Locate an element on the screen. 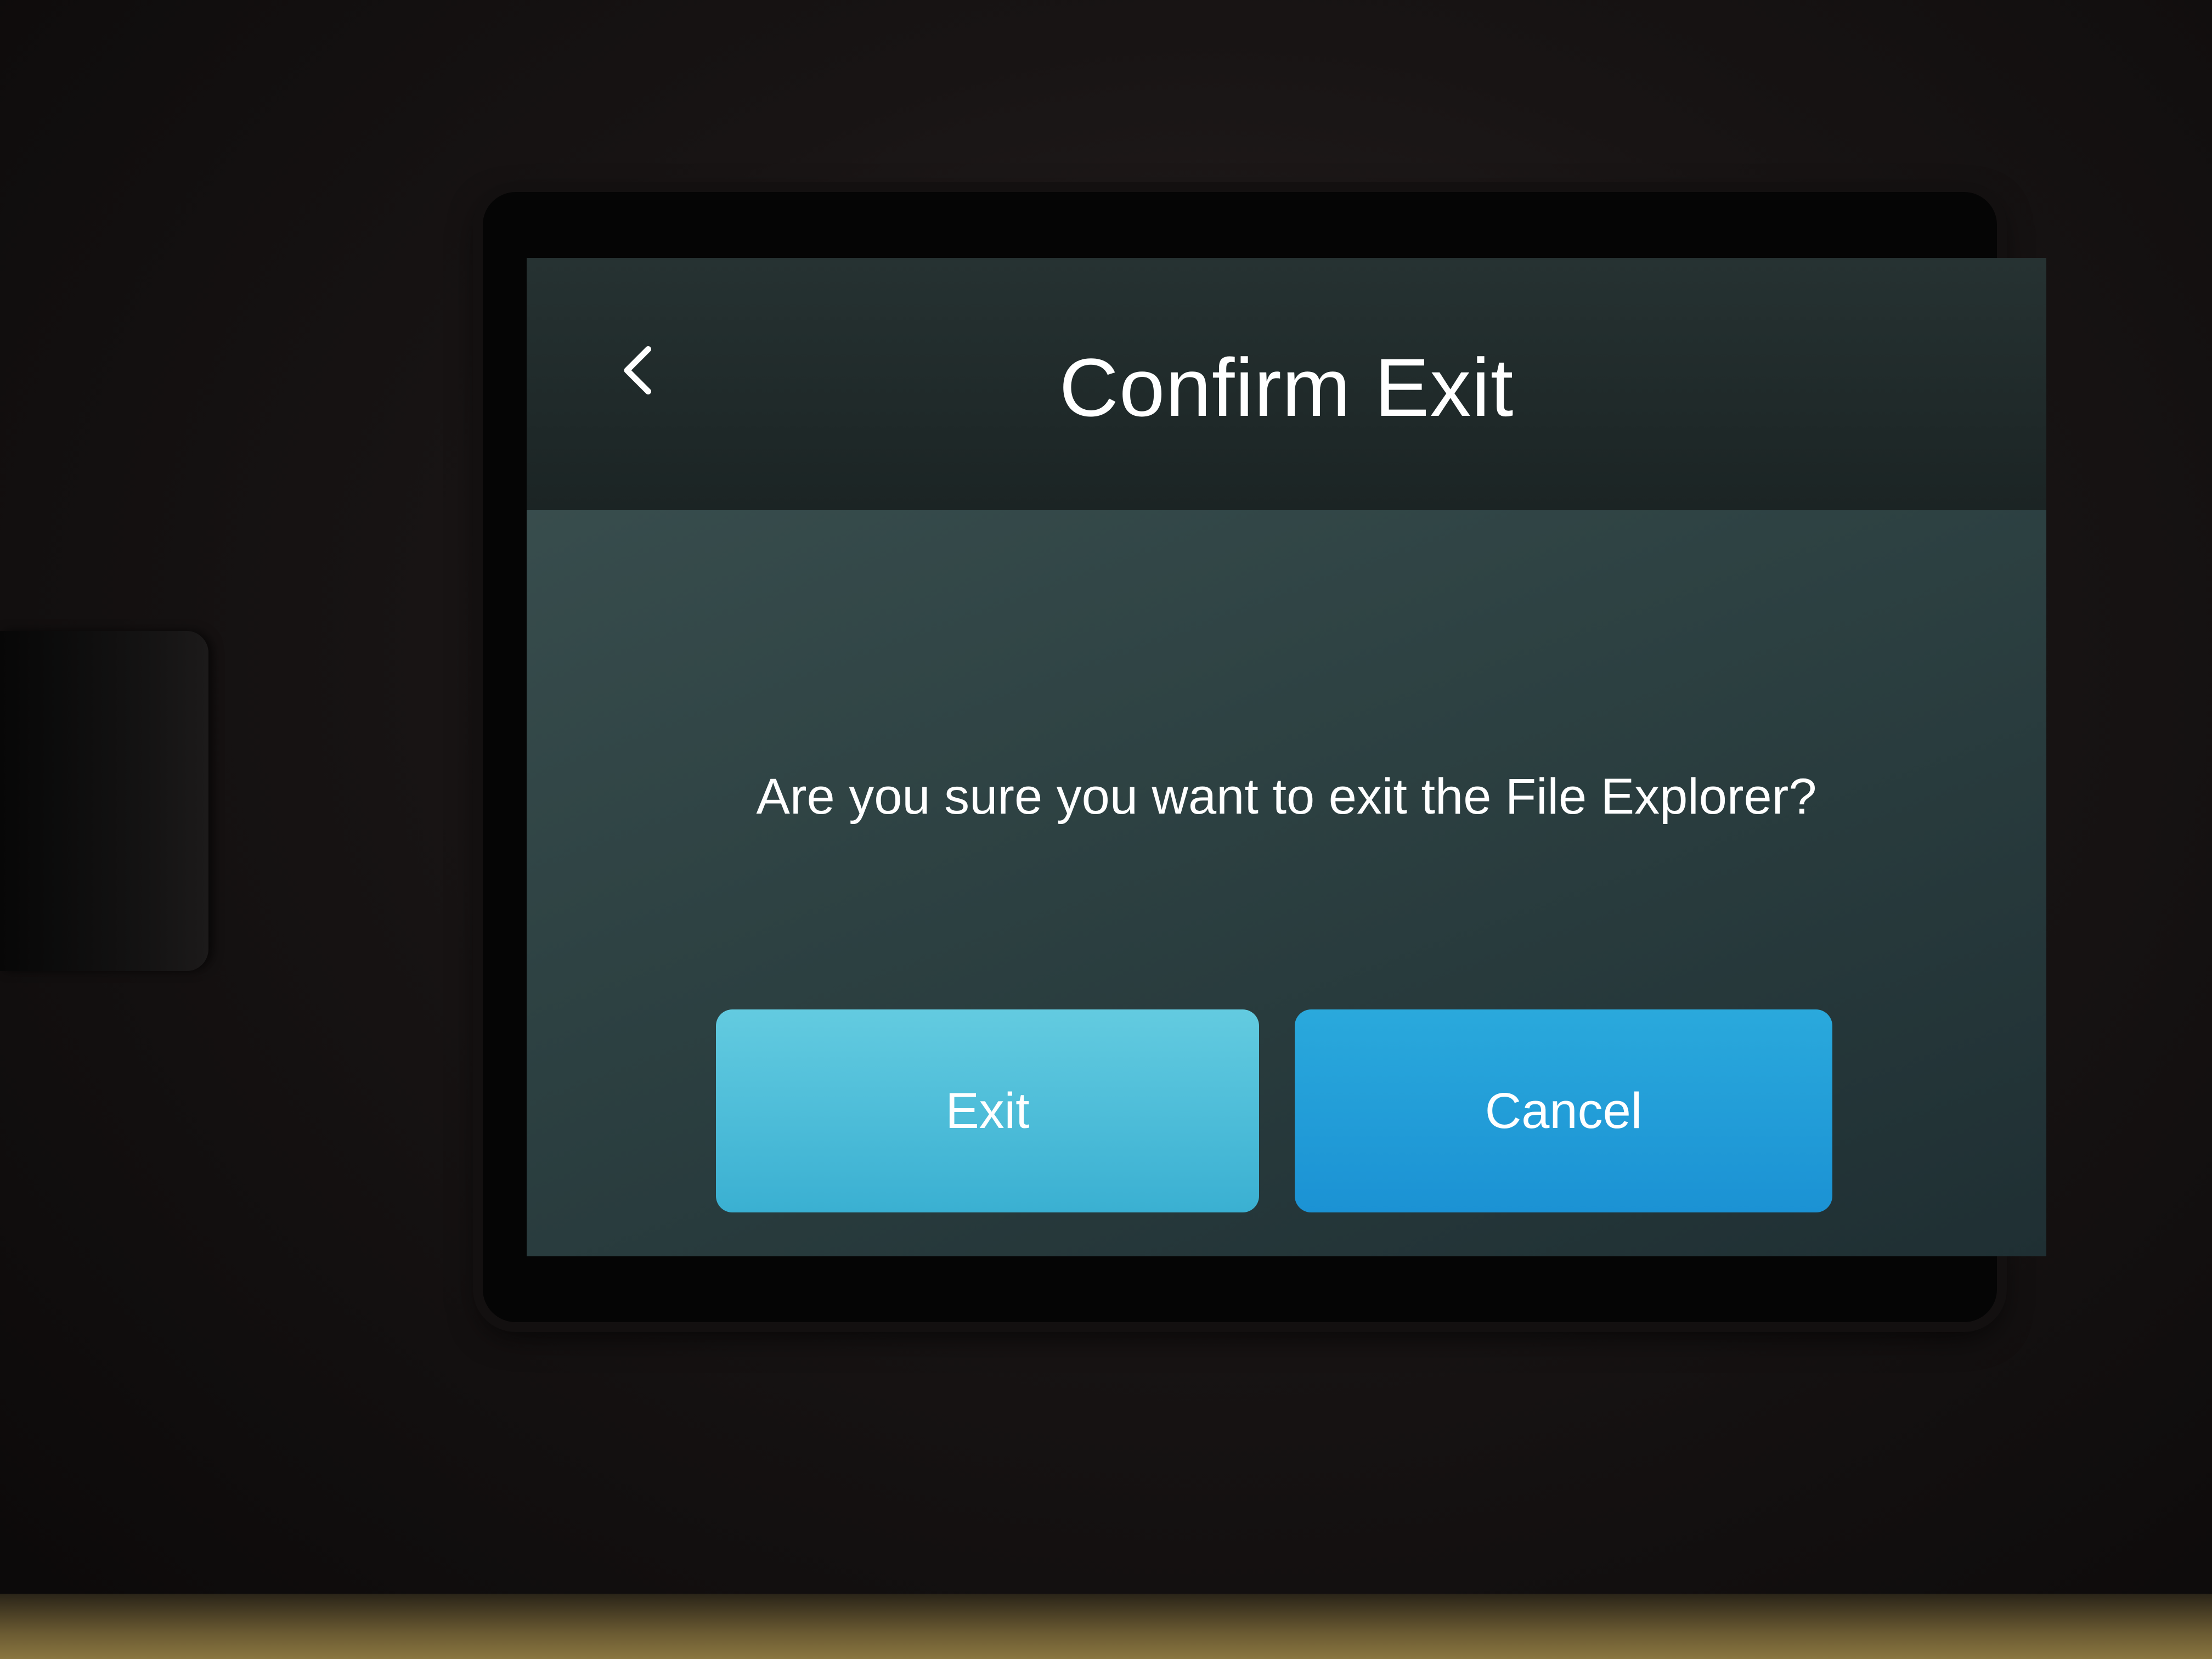 This screenshot has width=2212, height=1659. header-bar: Confirm Exit is located at coordinates (1286, 384).